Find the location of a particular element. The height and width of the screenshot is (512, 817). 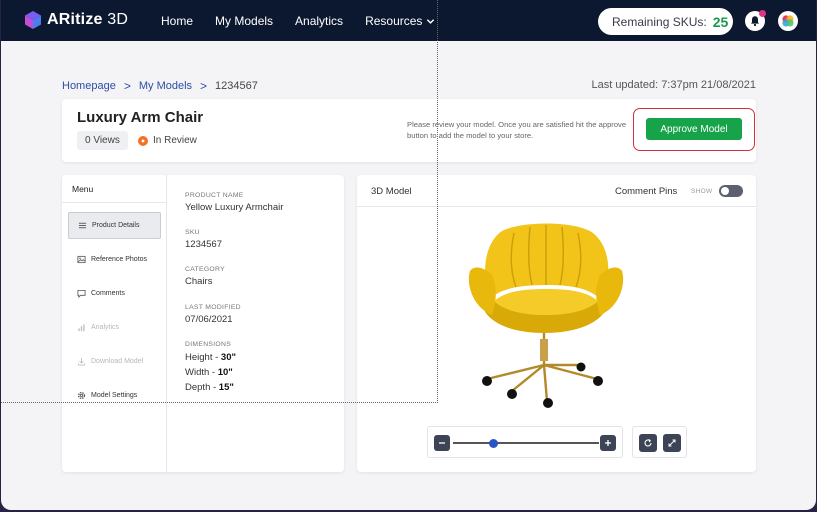

approve-model-button: Approve Model is located at coordinates (694, 129).